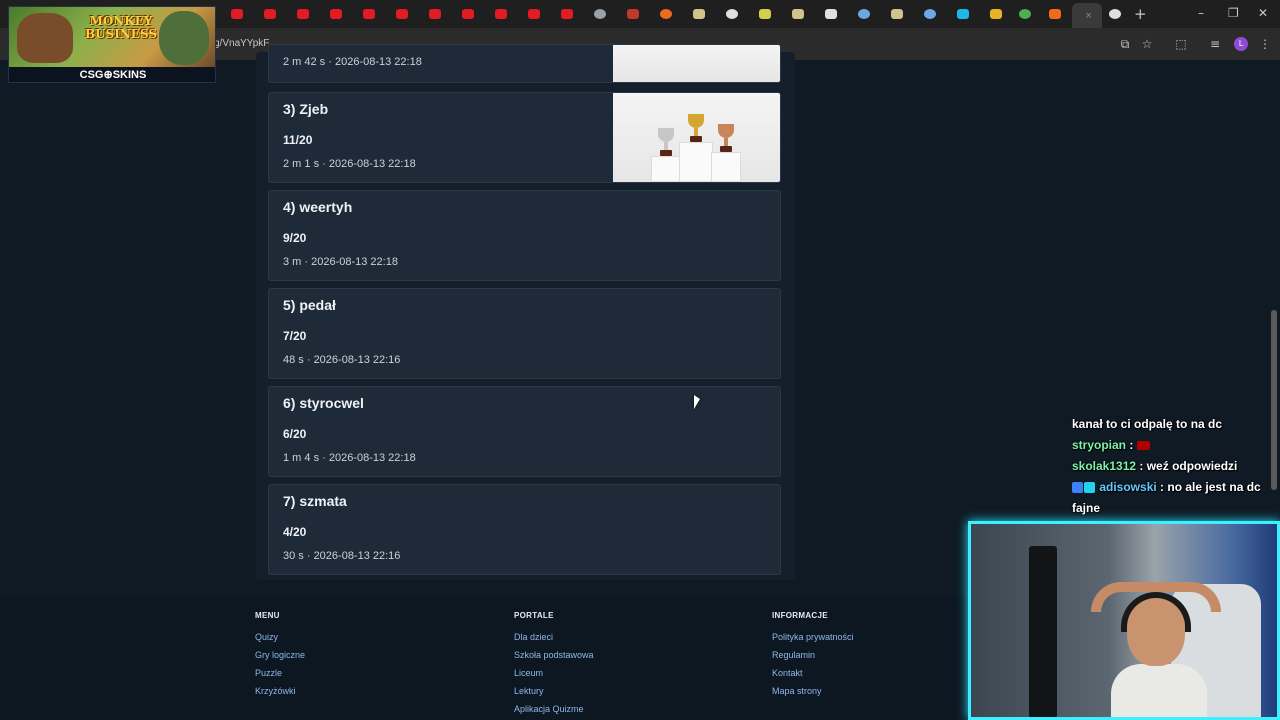 This screenshot has height=720, width=1280. I want to click on chat-message: kanał to ci odpalę to na dc, so click(1176, 424).